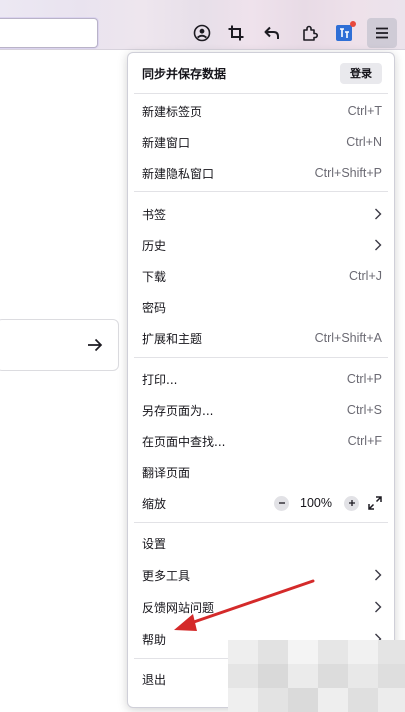 The image size is (405, 712). What do you see at coordinates (49, 33) in the screenshot?
I see `address-bar` at bounding box center [49, 33].